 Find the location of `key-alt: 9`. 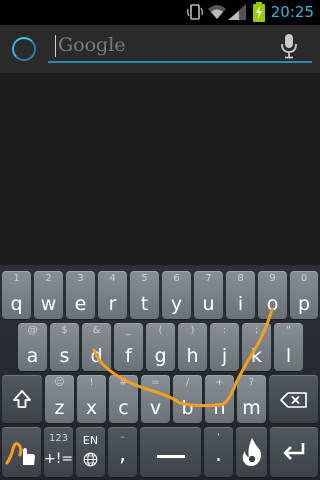

key-alt: 9 is located at coordinates (272, 278).